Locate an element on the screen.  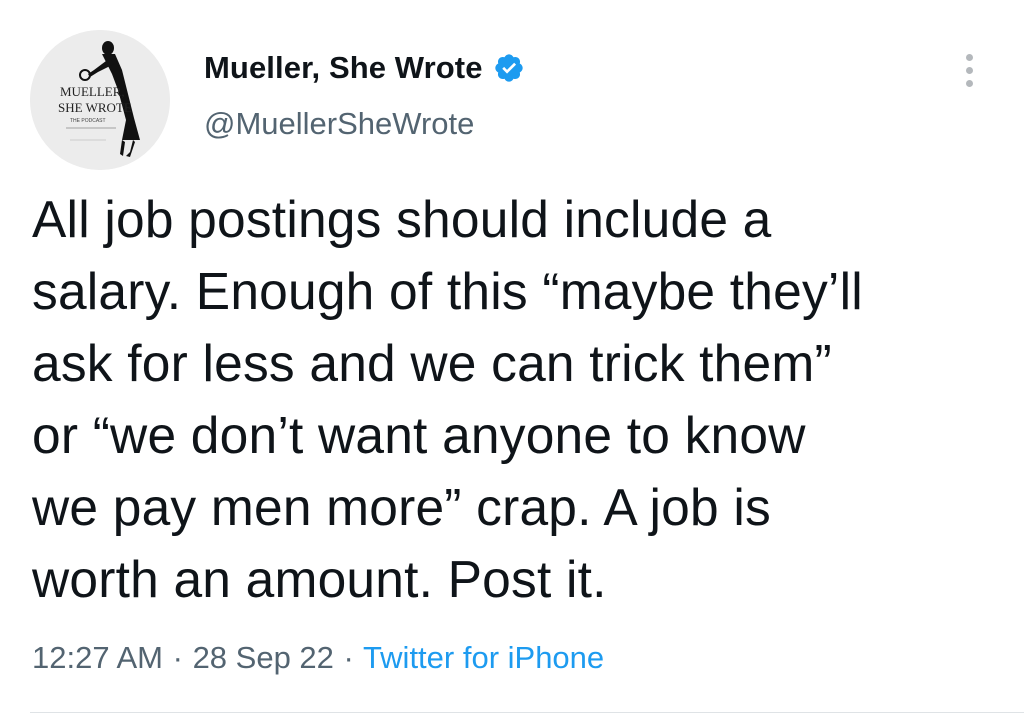
divider is located at coordinates (527, 712).